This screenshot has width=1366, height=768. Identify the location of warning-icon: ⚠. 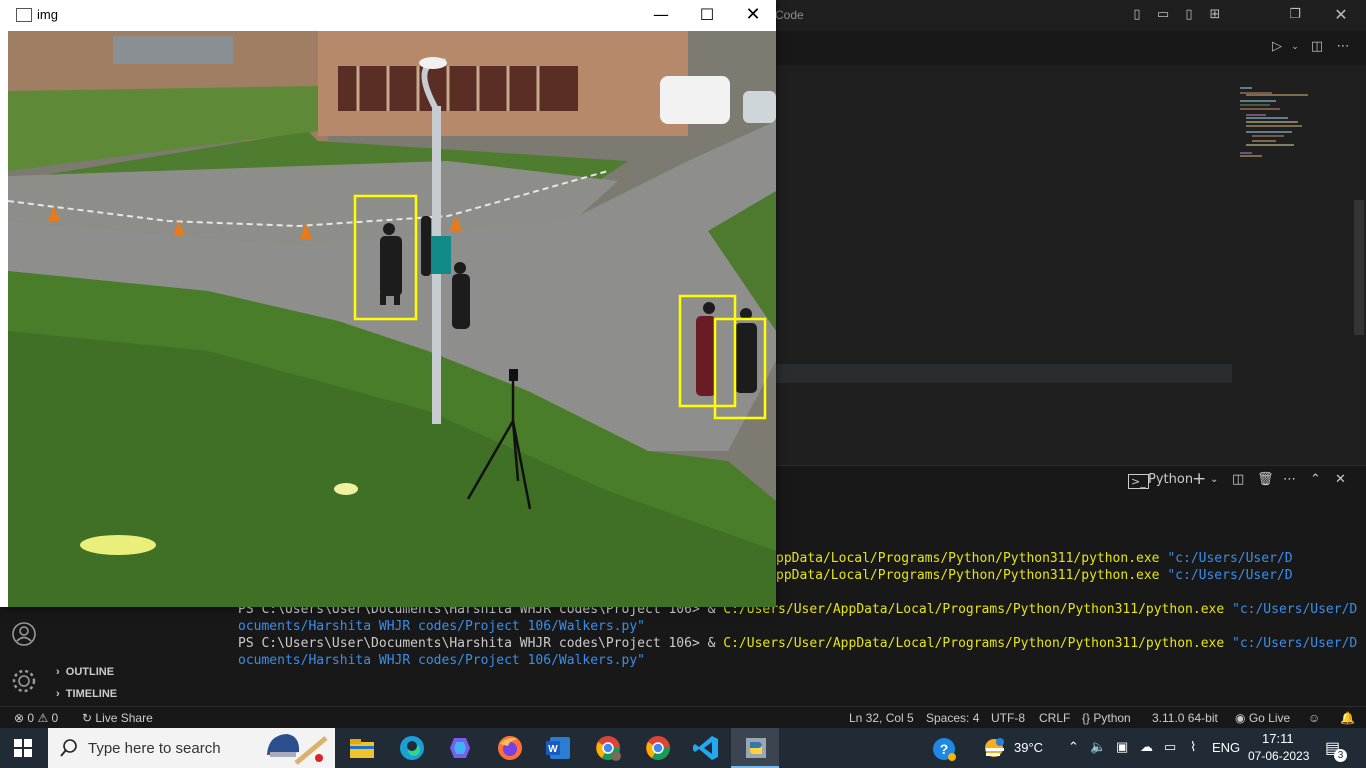
(43, 718).